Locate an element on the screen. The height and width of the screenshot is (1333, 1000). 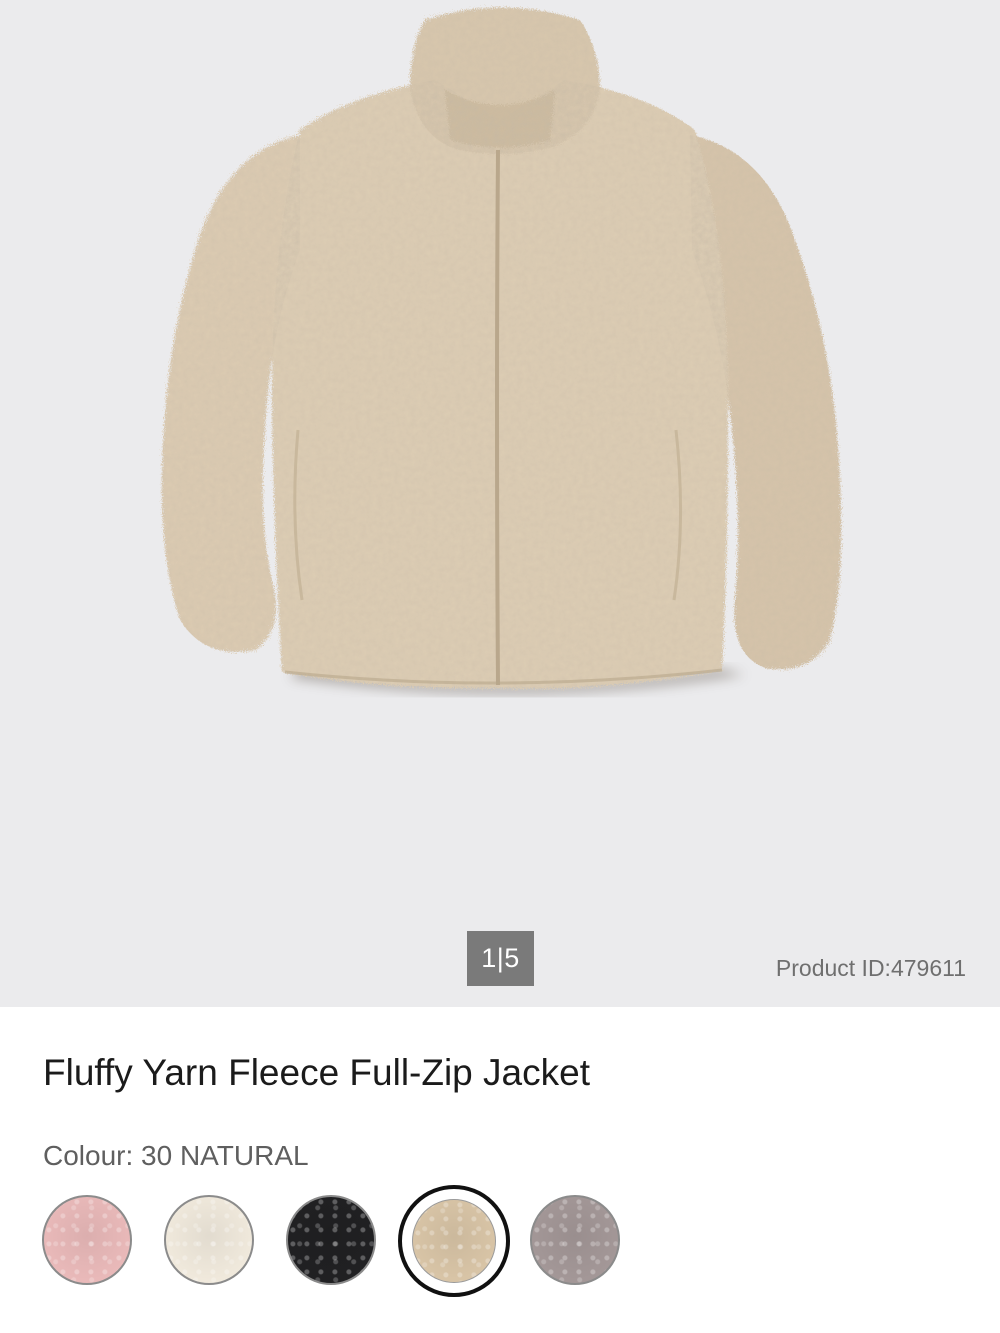
swatch-black is located at coordinates (331, 1240).